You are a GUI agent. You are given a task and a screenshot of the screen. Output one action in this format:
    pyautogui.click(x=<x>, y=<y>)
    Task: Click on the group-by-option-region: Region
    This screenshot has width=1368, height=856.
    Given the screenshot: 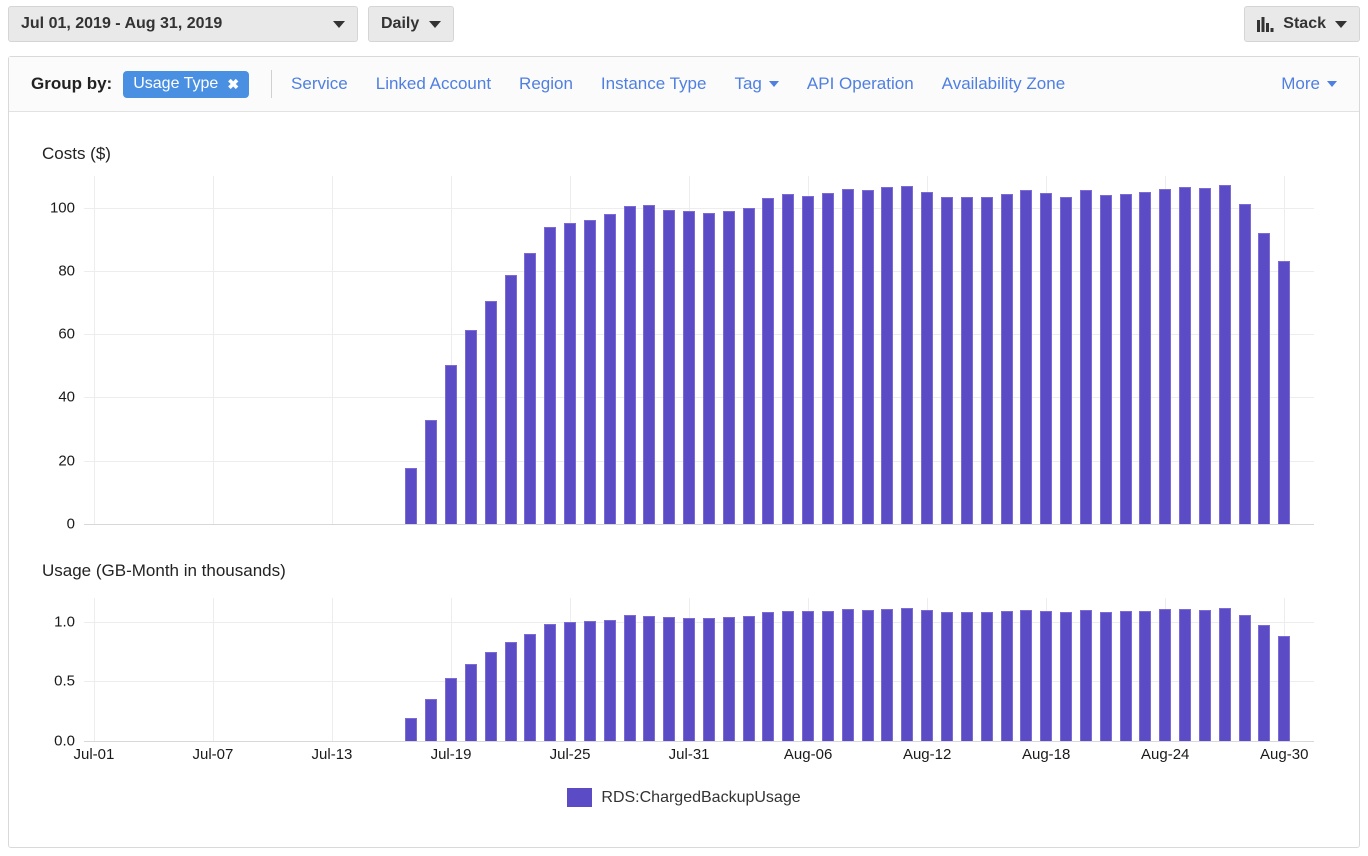 What is the action you would take?
    pyautogui.click(x=546, y=84)
    